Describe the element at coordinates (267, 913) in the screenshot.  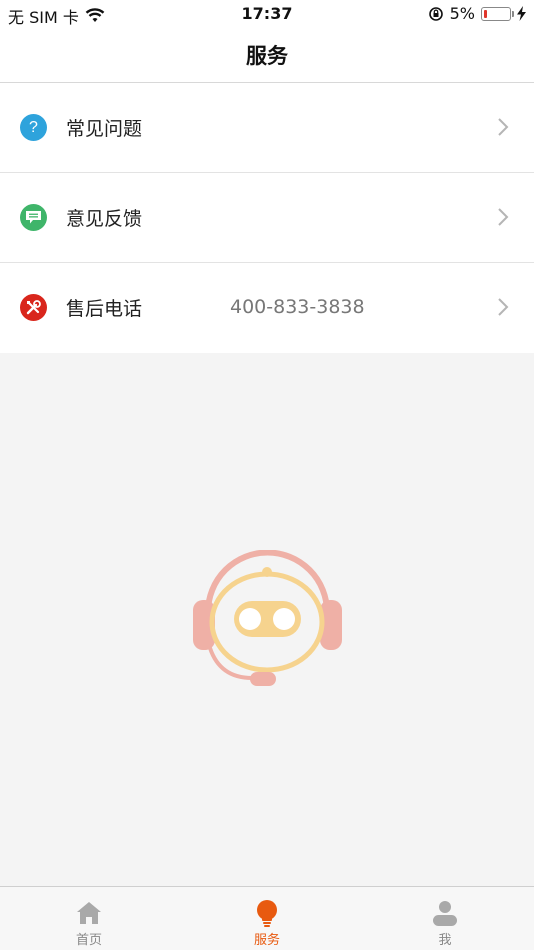
I see `lightbulb-icon` at that location.